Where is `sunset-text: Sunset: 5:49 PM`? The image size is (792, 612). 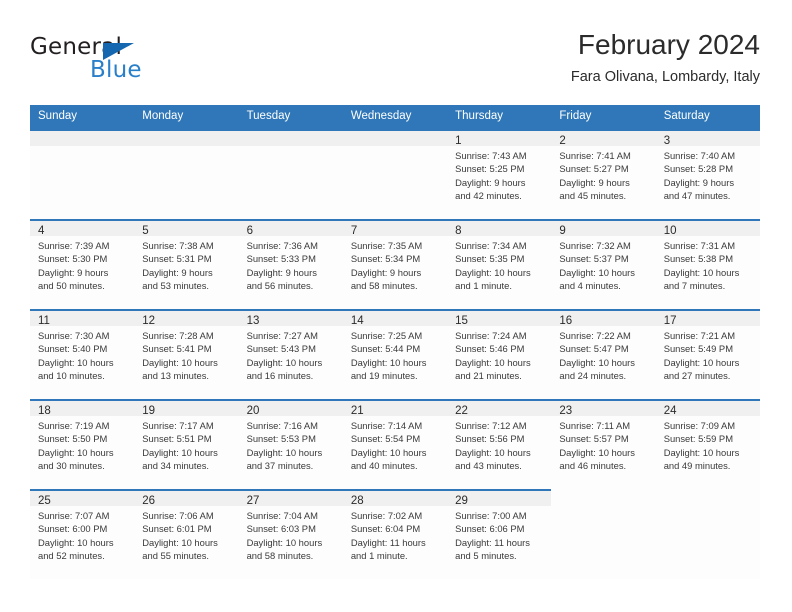
sunset-text: Sunset: 5:49 PM is located at coordinates (698, 349).